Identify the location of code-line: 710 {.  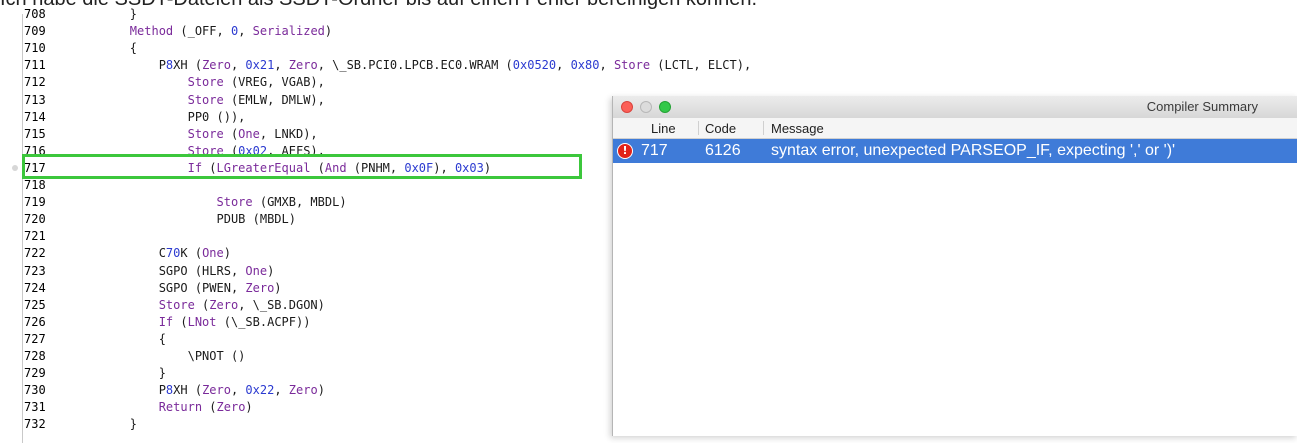
(648, 48).